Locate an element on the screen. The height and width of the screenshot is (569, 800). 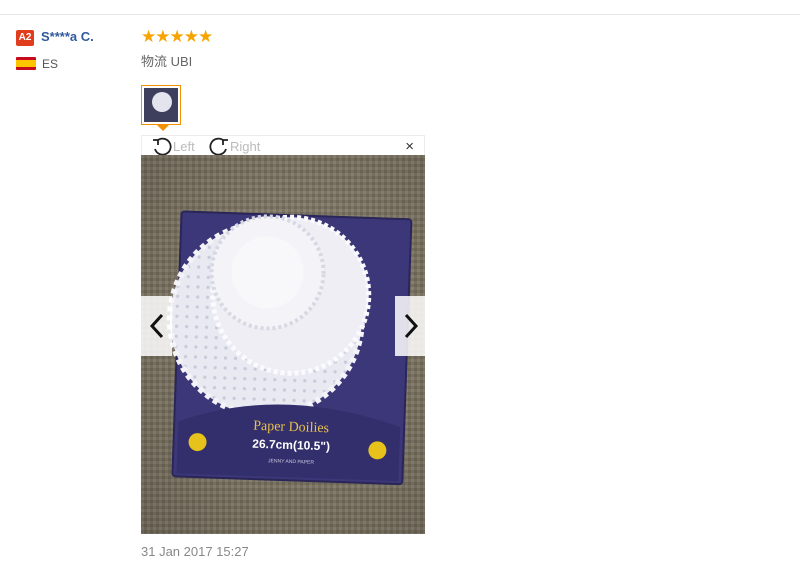
reviewer-name: S****a C. is located at coordinates (67, 36).